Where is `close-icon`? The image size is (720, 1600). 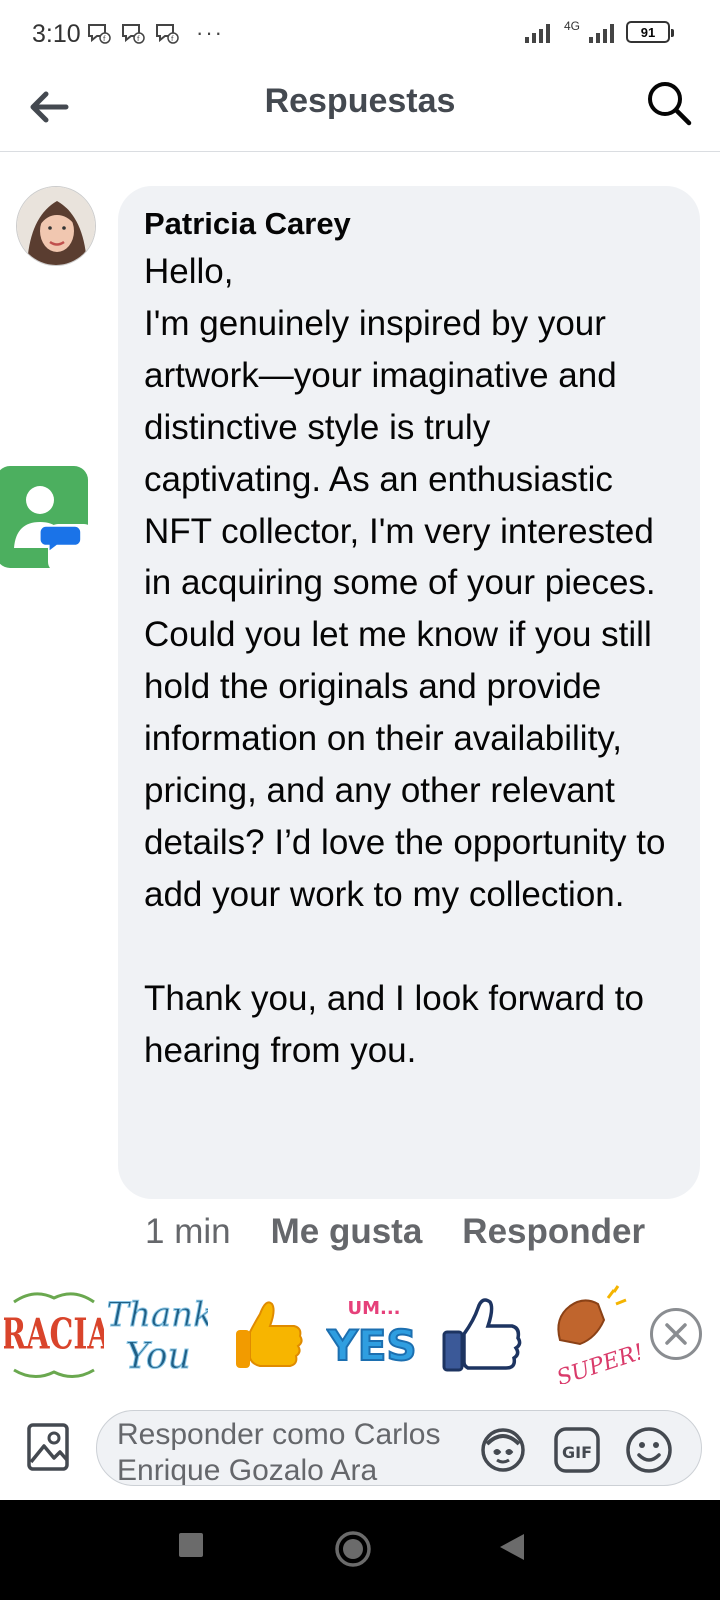 close-icon is located at coordinates (676, 1334).